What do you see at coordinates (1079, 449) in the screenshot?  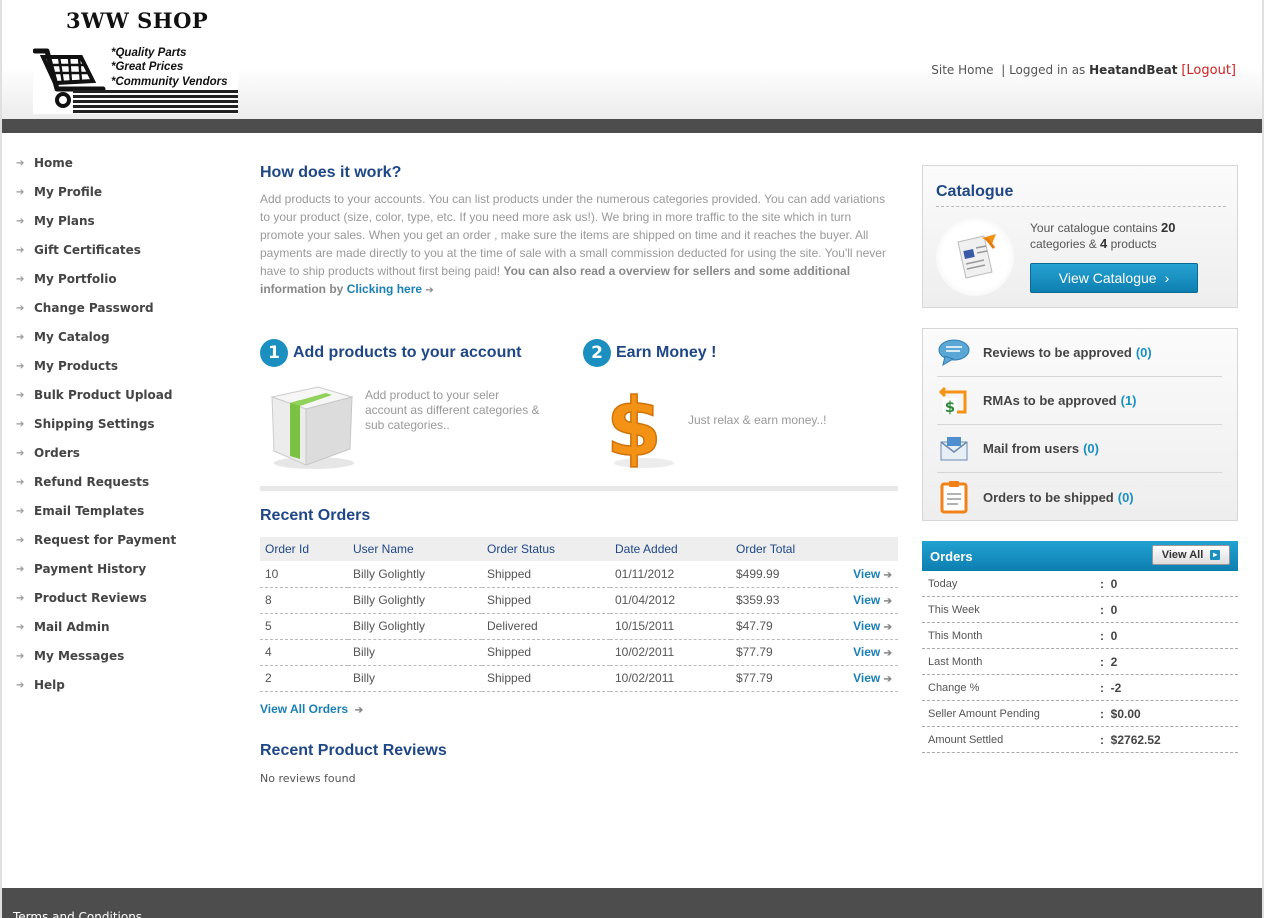 I see `pending-mail-row: Mail from users (0)` at bounding box center [1079, 449].